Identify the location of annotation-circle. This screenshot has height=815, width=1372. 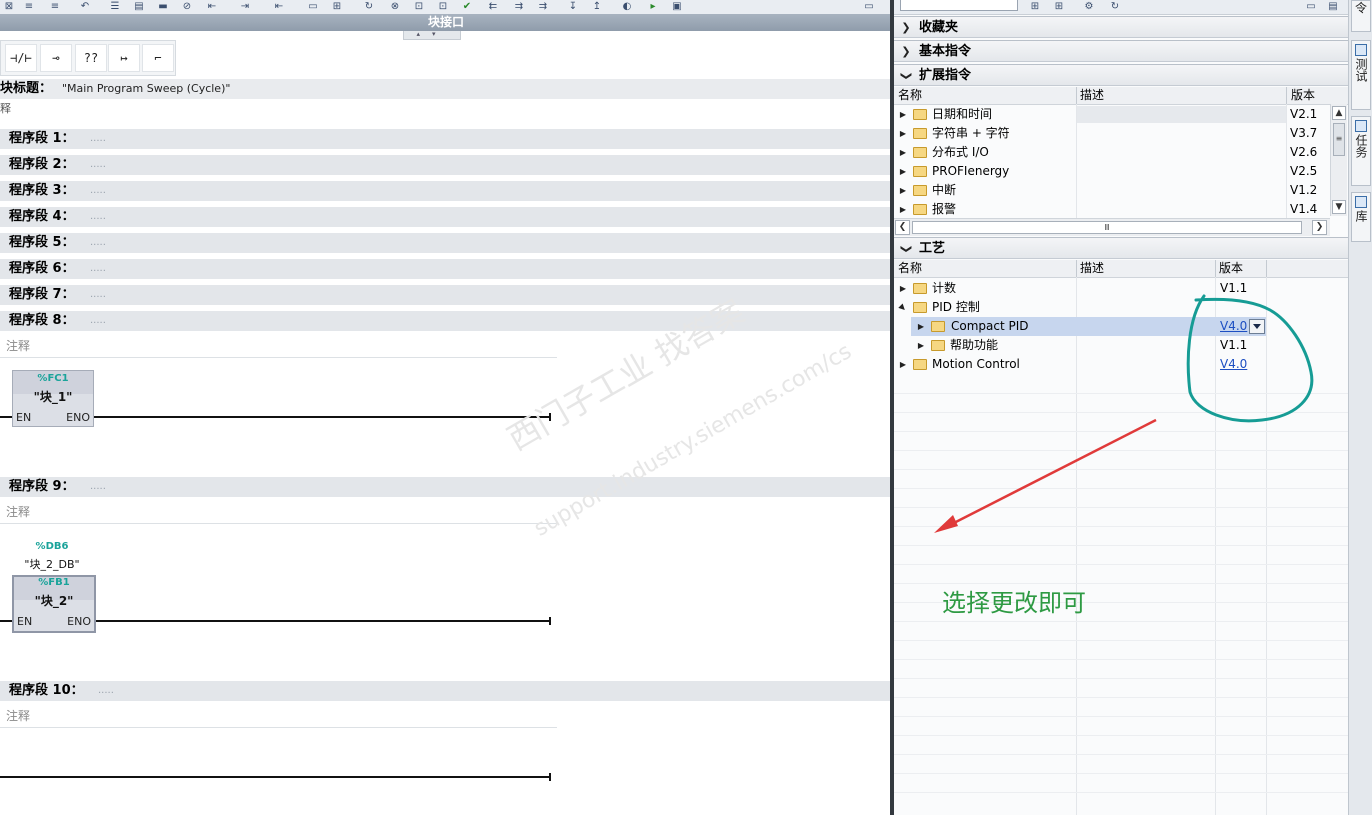
(1250, 358).